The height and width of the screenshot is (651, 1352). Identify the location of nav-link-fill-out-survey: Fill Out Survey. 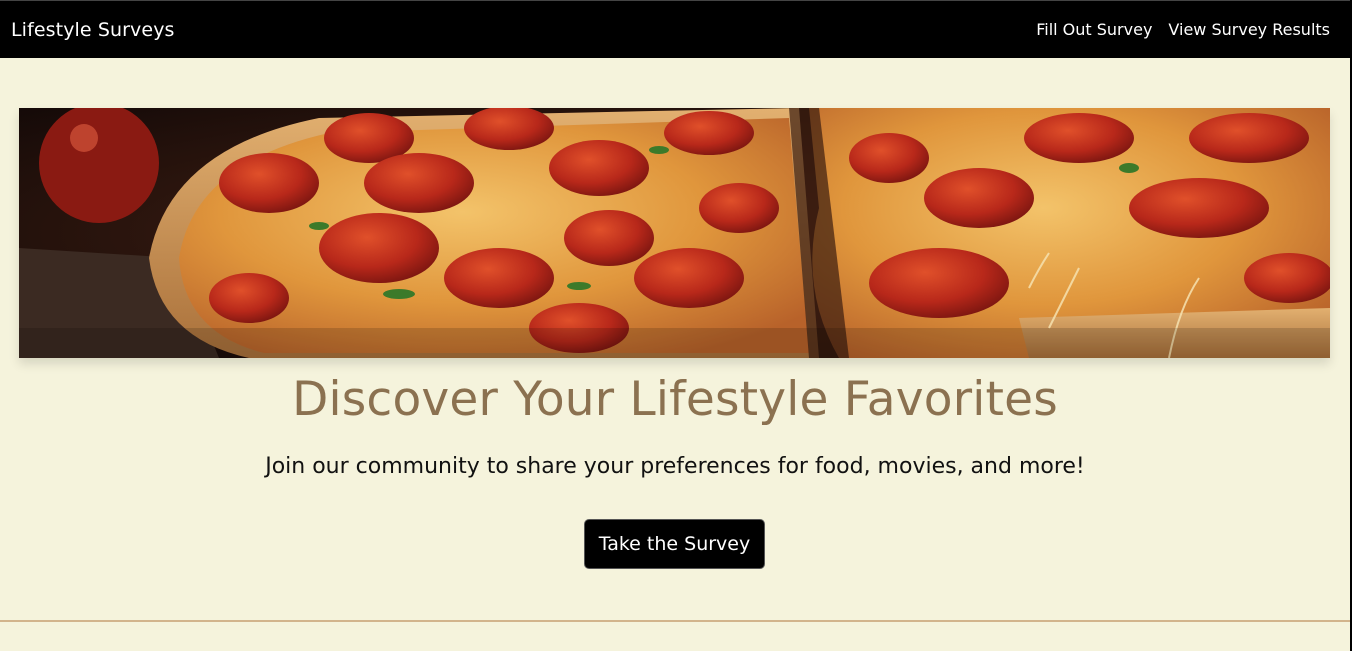
(1094, 29).